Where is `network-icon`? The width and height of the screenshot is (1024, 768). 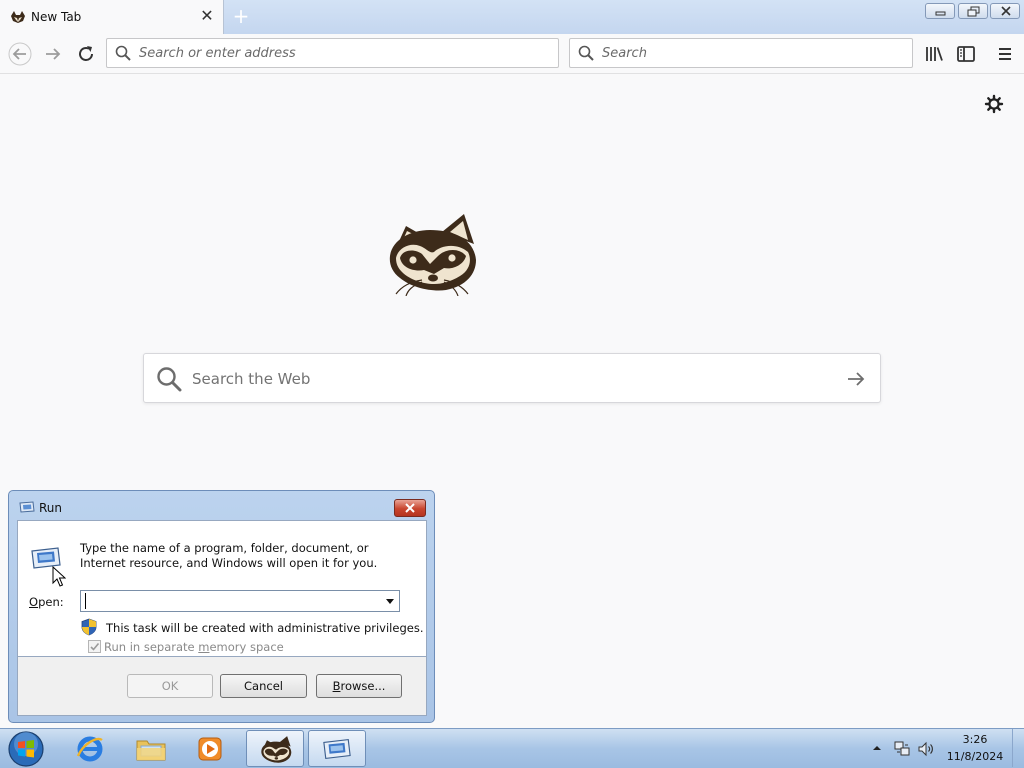
network-icon is located at coordinates (902, 749).